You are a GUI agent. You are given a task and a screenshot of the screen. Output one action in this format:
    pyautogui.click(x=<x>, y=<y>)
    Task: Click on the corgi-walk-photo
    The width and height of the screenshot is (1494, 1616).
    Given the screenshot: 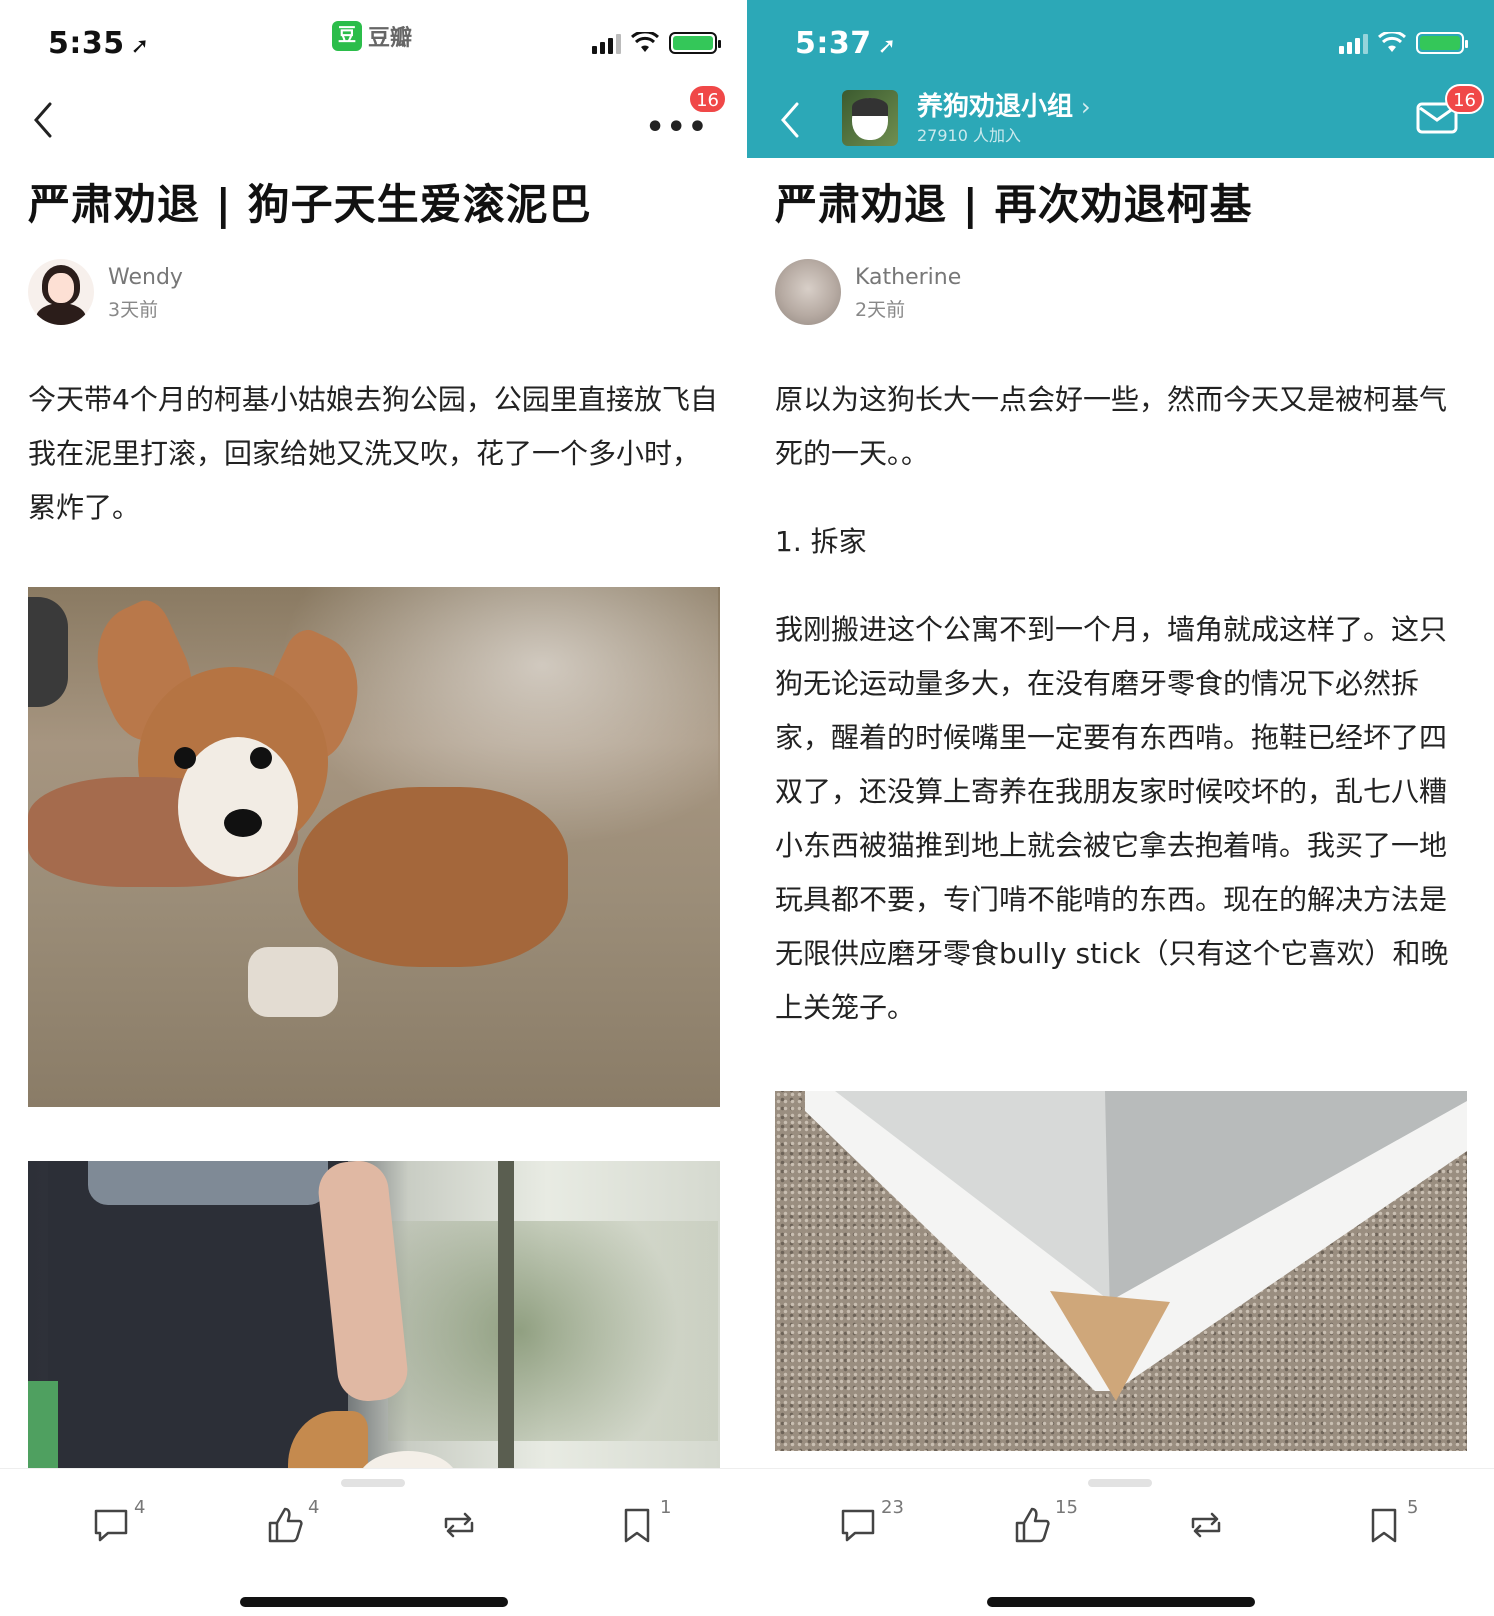 What is the action you would take?
    pyautogui.click(x=374, y=1321)
    